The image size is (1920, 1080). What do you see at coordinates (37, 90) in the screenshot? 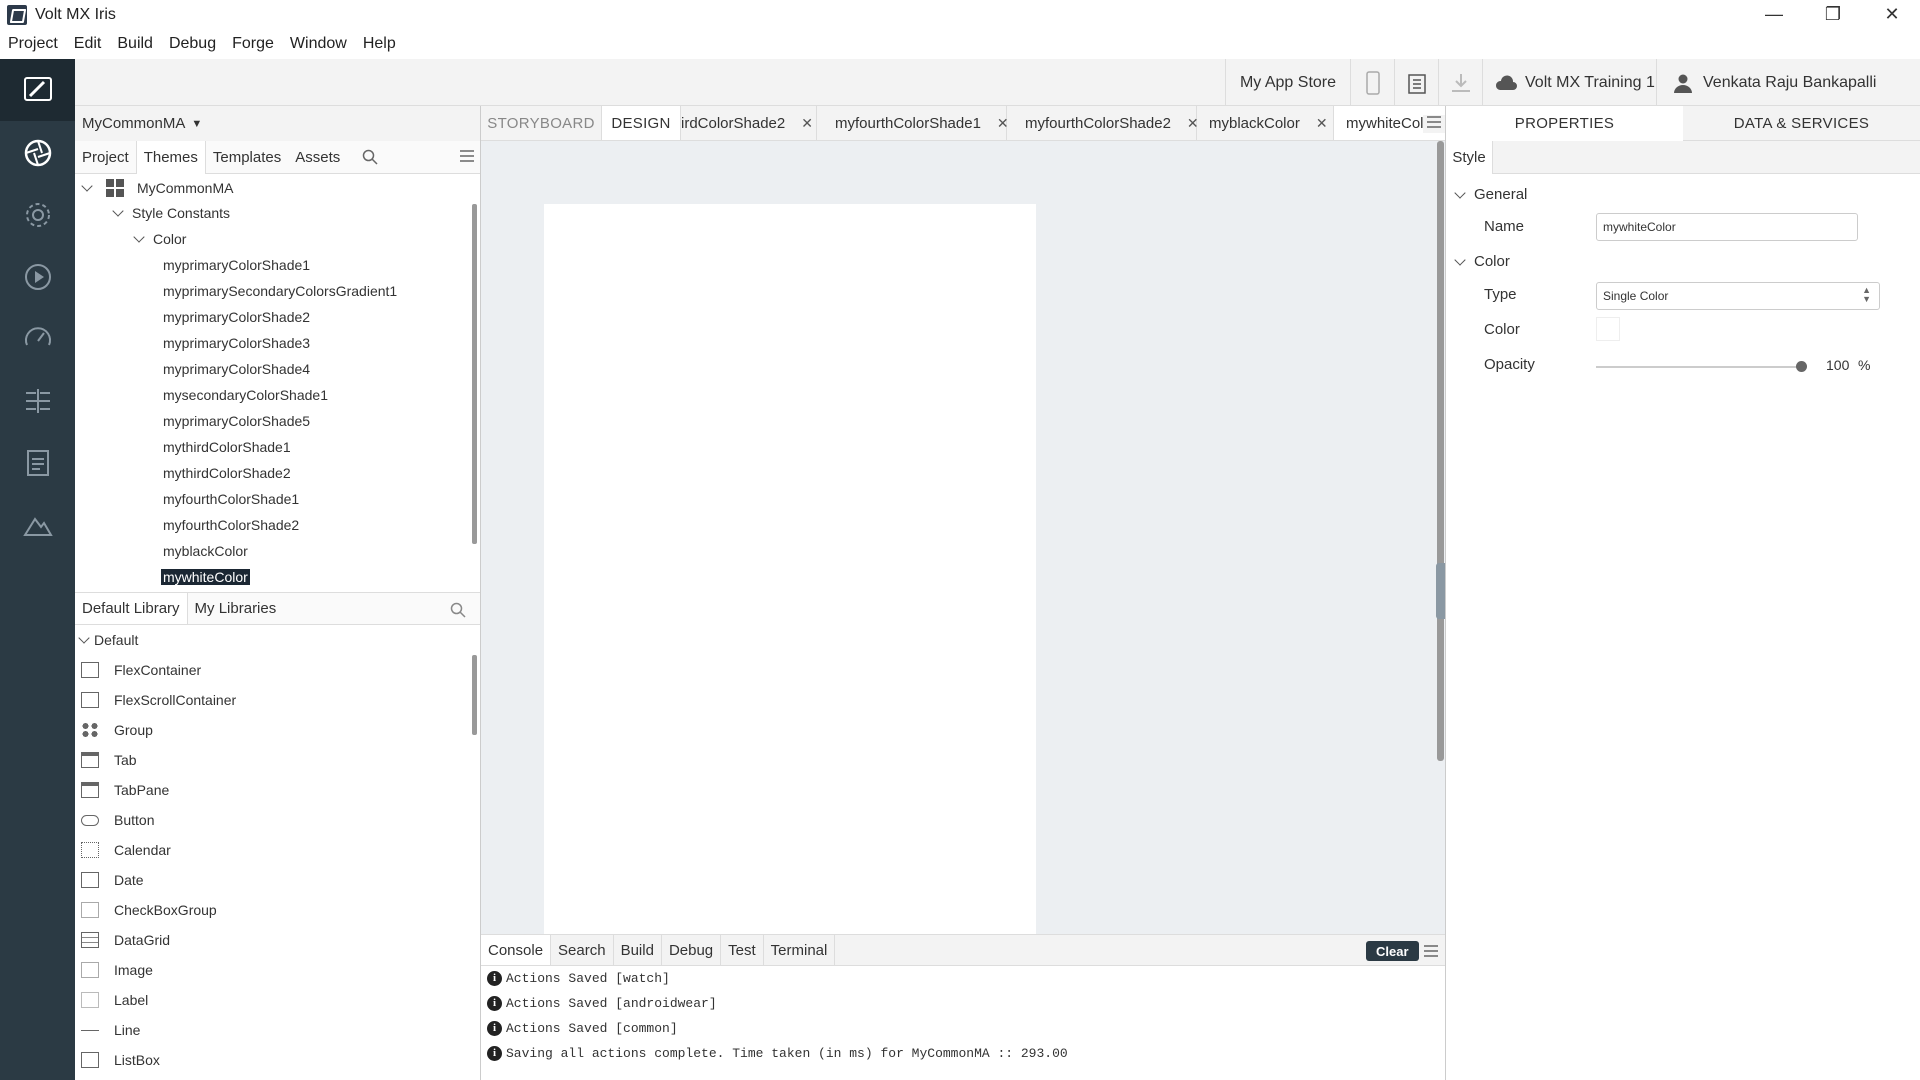
I see `iris-logo-icon` at bounding box center [37, 90].